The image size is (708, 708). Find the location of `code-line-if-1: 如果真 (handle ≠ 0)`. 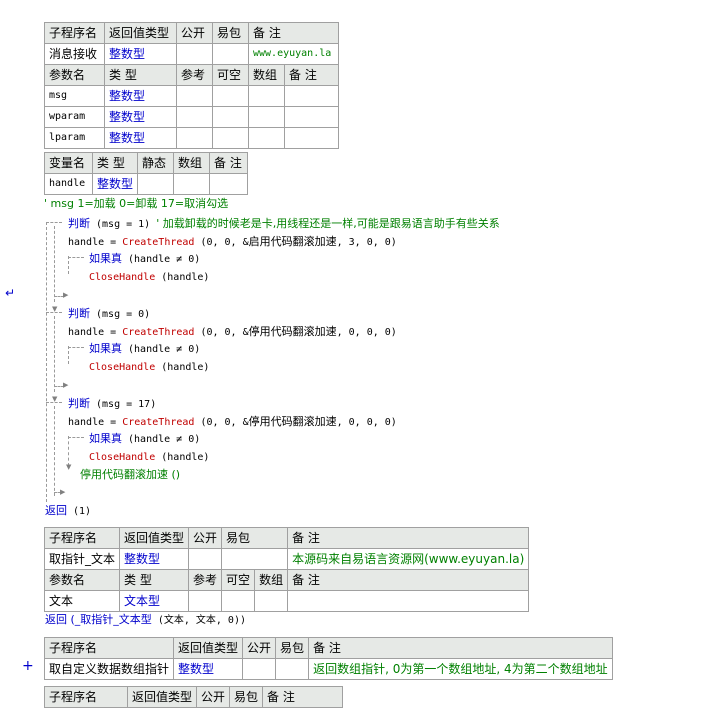

code-line-if-1: 如果真 (handle ≠ 0) is located at coordinates (144, 259).